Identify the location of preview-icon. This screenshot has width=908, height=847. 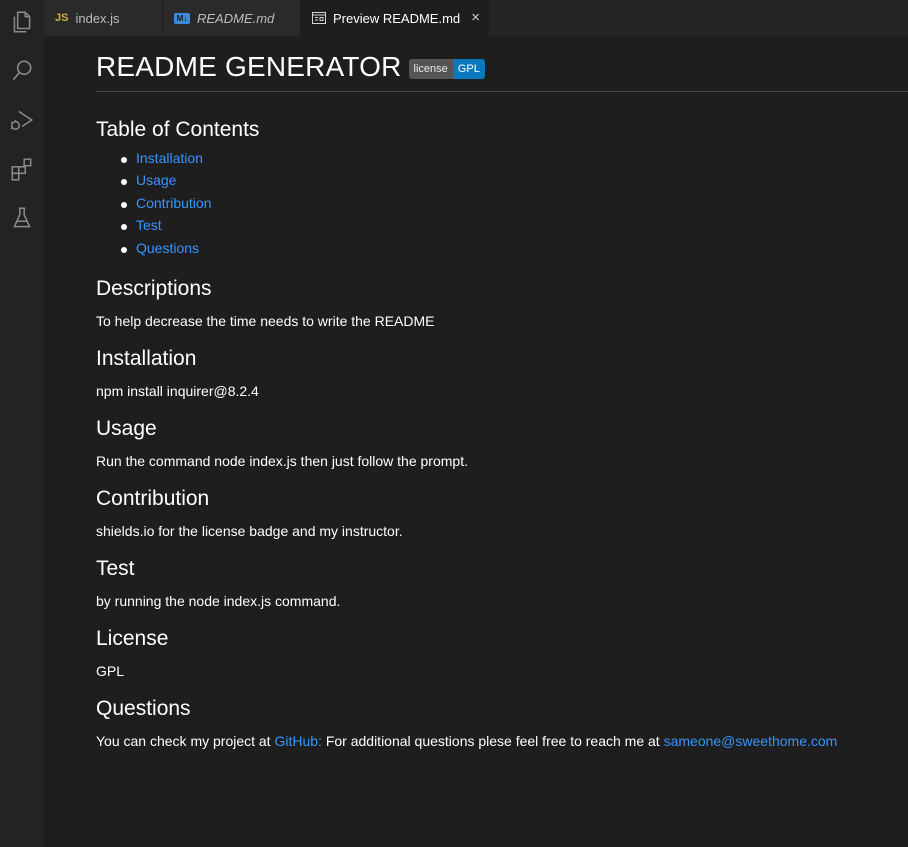
(319, 18).